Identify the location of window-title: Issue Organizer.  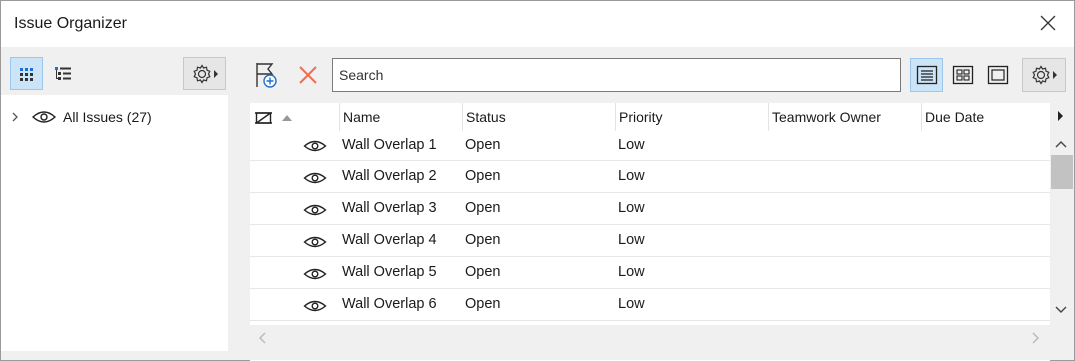
(70, 23).